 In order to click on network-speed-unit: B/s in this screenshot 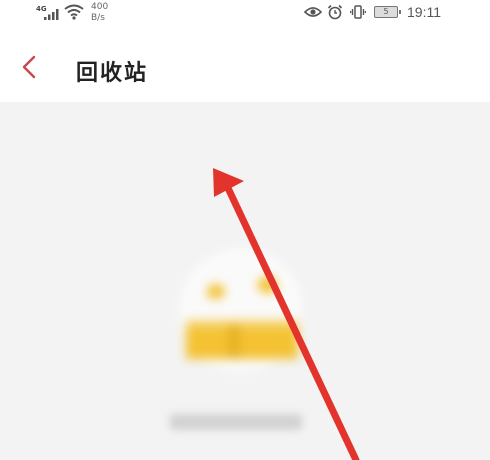, I will do `click(98, 18)`.